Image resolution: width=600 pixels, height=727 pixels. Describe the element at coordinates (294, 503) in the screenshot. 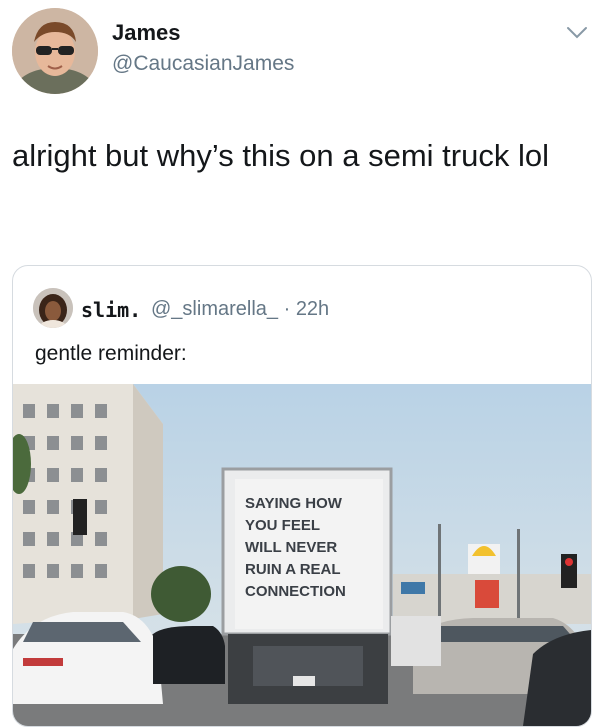

I see `truck-sign-line-1: SAYING HOW` at that location.